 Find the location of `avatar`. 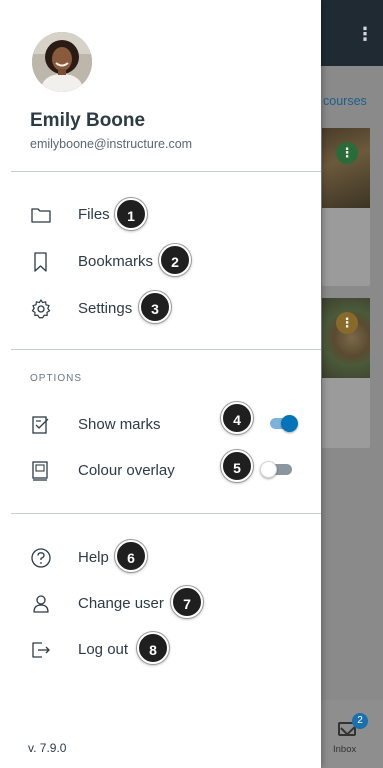

avatar is located at coordinates (62, 62).